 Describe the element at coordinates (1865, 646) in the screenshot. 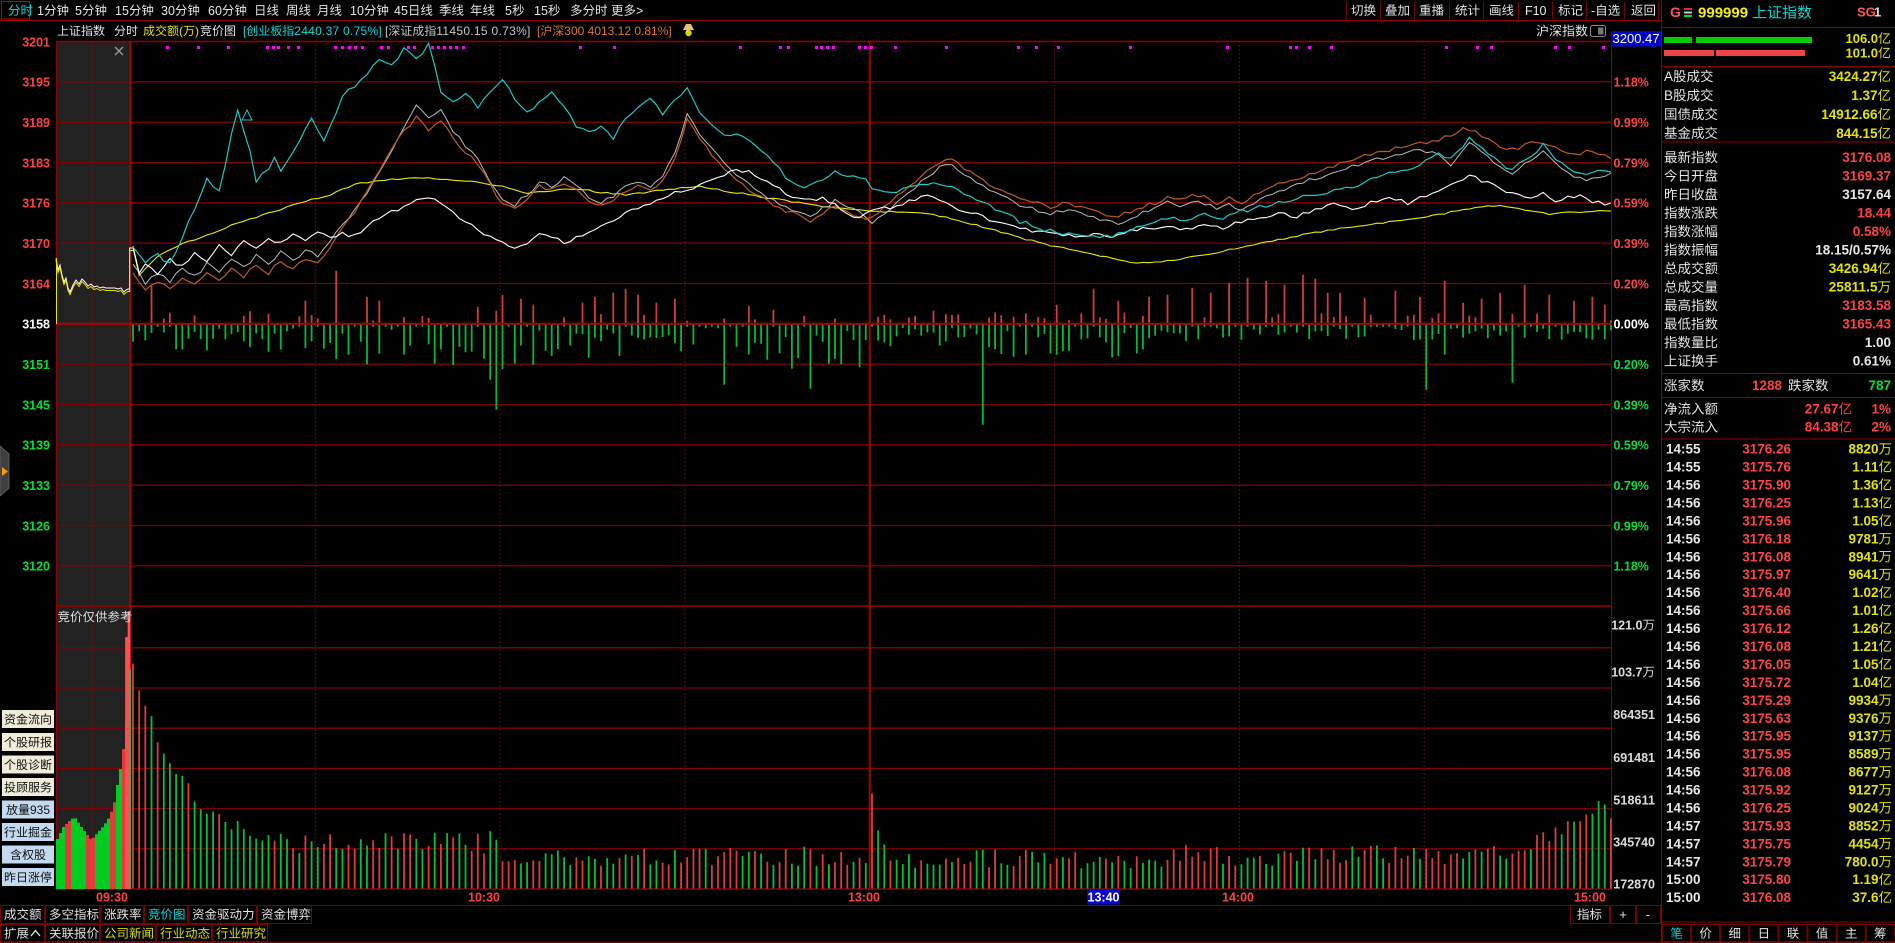

I see `svg-text: 1.21` at that location.